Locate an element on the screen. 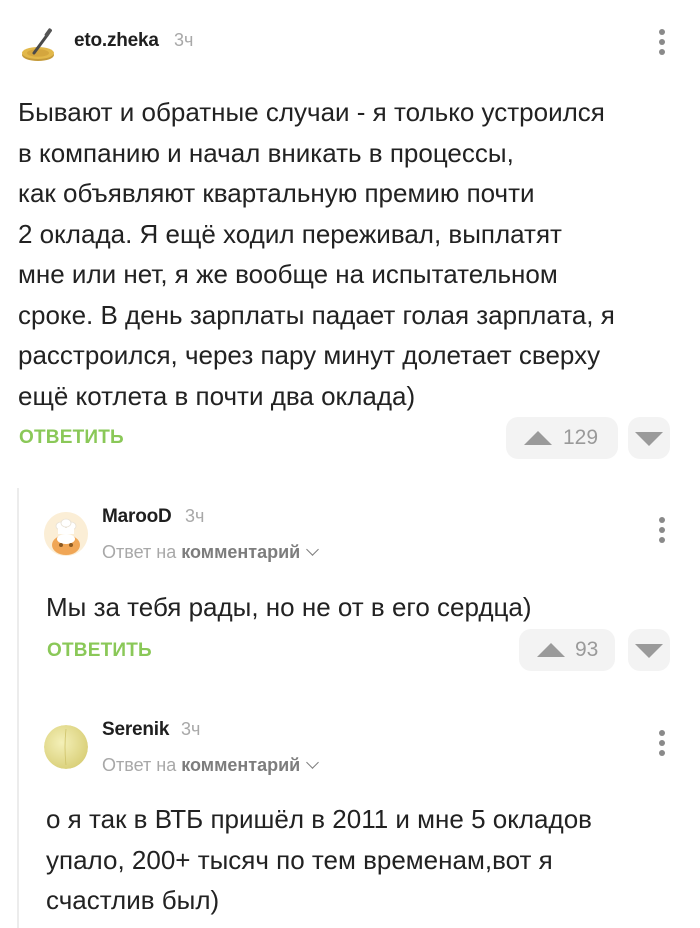  upvote-button: 129 is located at coordinates (562, 438).